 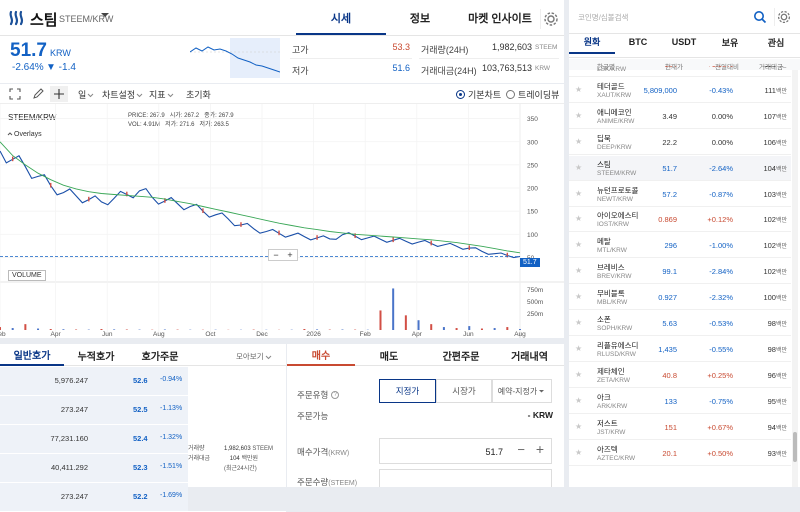 I want to click on order-type-market: 시장가, so click(x=464, y=391).